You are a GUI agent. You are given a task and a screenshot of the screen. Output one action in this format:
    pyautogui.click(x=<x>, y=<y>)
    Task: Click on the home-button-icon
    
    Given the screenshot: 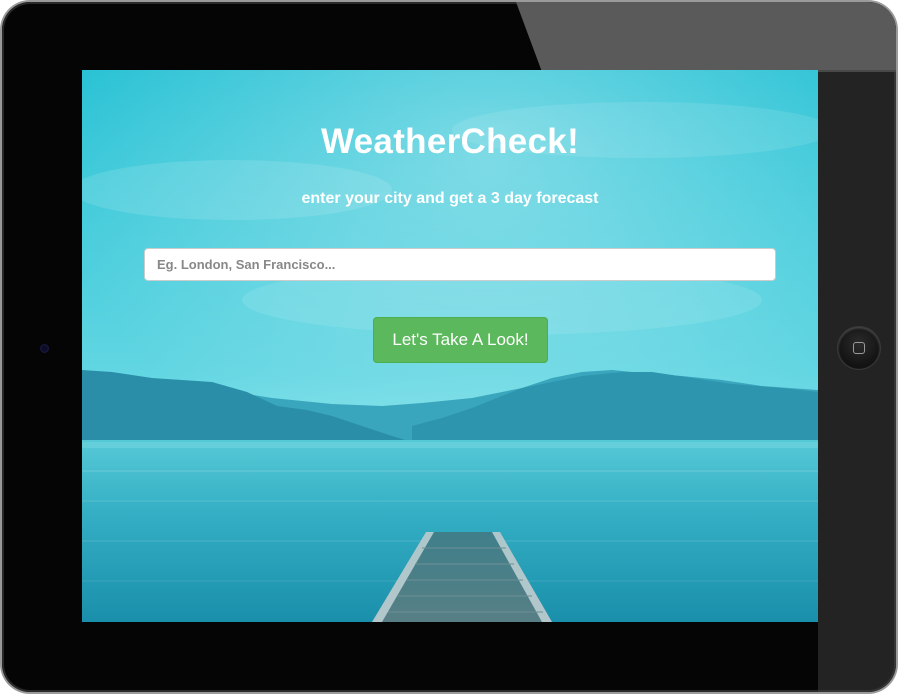 What is the action you would take?
    pyautogui.click(x=859, y=348)
    